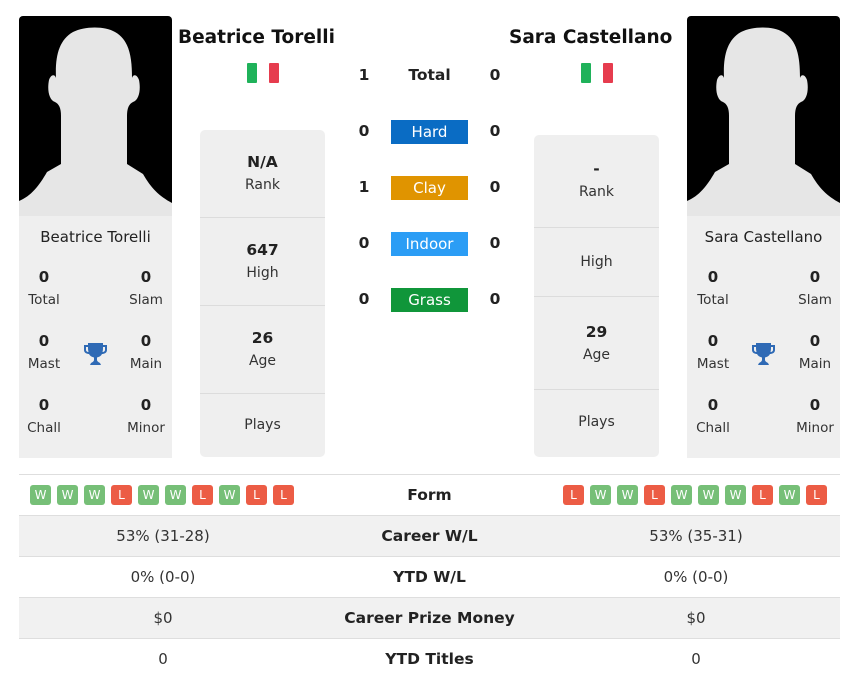 The height and width of the screenshot is (681, 859). I want to click on player-1-form: WWWLWWLWLL, so click(162, 495).